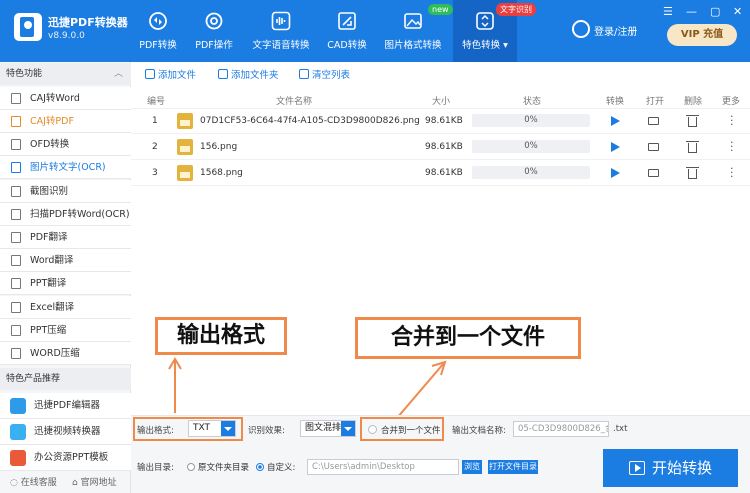 The height and width of the screenshot is (493, 750). I want to click on add-folder-button: 添加文件夹, so click(248, 74).